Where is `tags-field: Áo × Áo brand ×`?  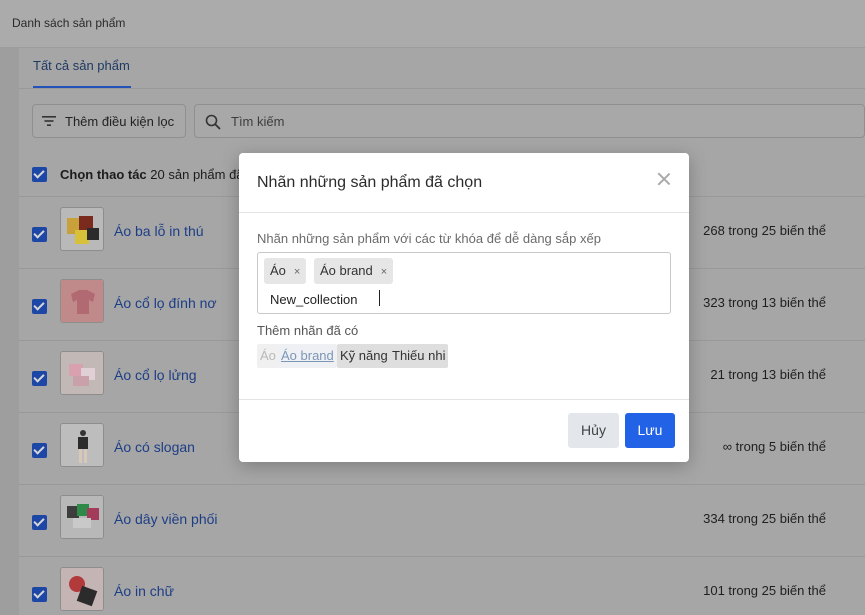
tags-field: Áo × Áo brand × is located at coordinates (464, 283).